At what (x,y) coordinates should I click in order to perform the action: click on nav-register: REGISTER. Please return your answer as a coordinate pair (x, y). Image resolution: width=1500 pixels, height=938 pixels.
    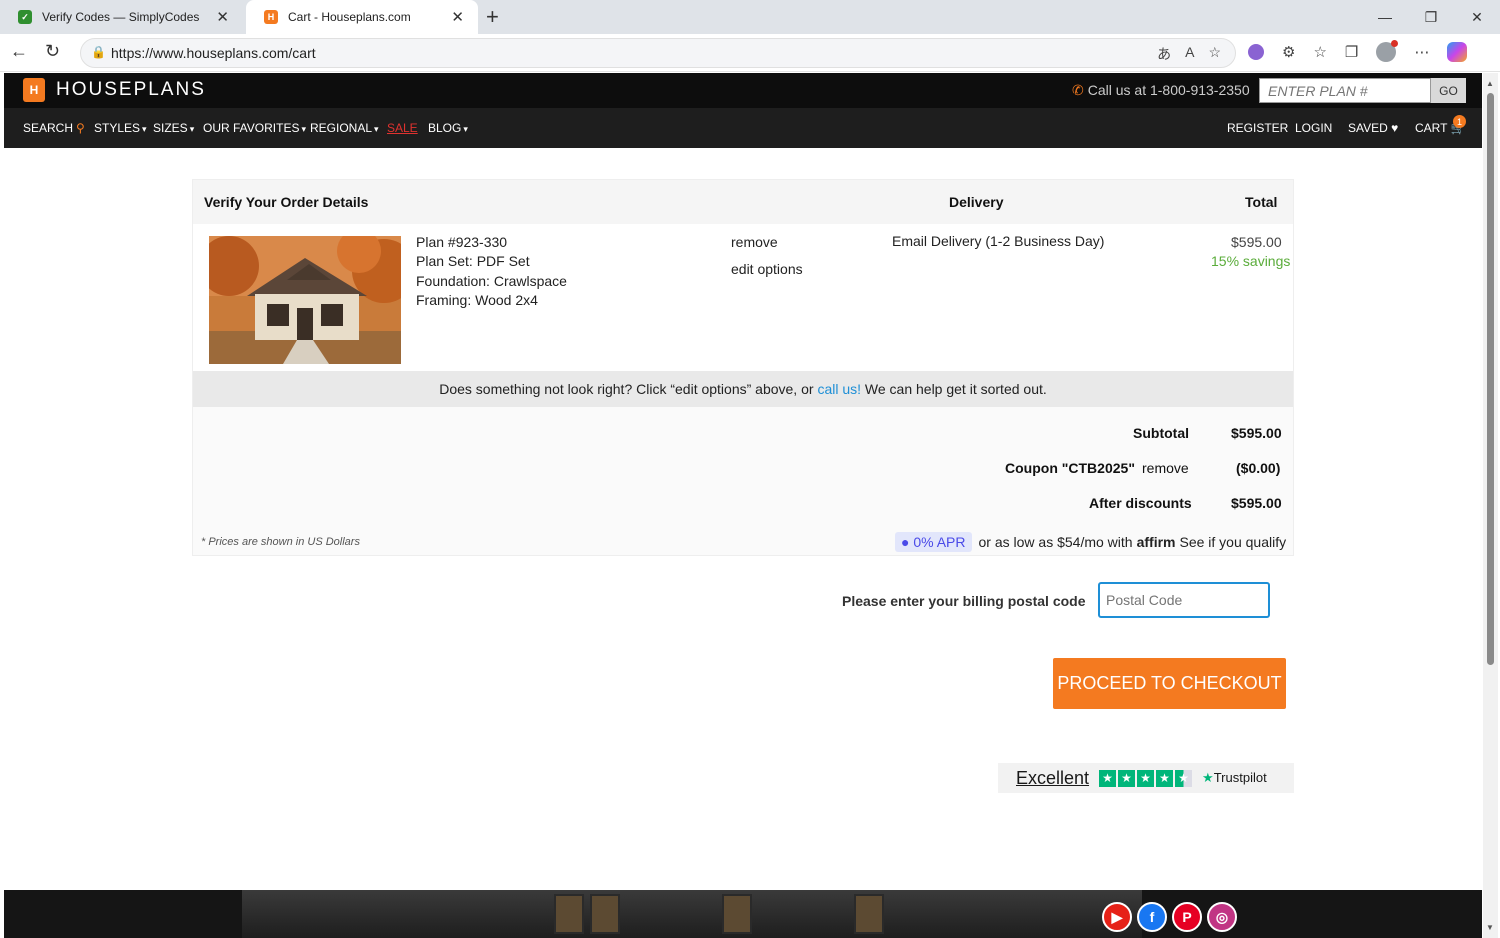
    Looking at the image, I should click on (1257, 128).